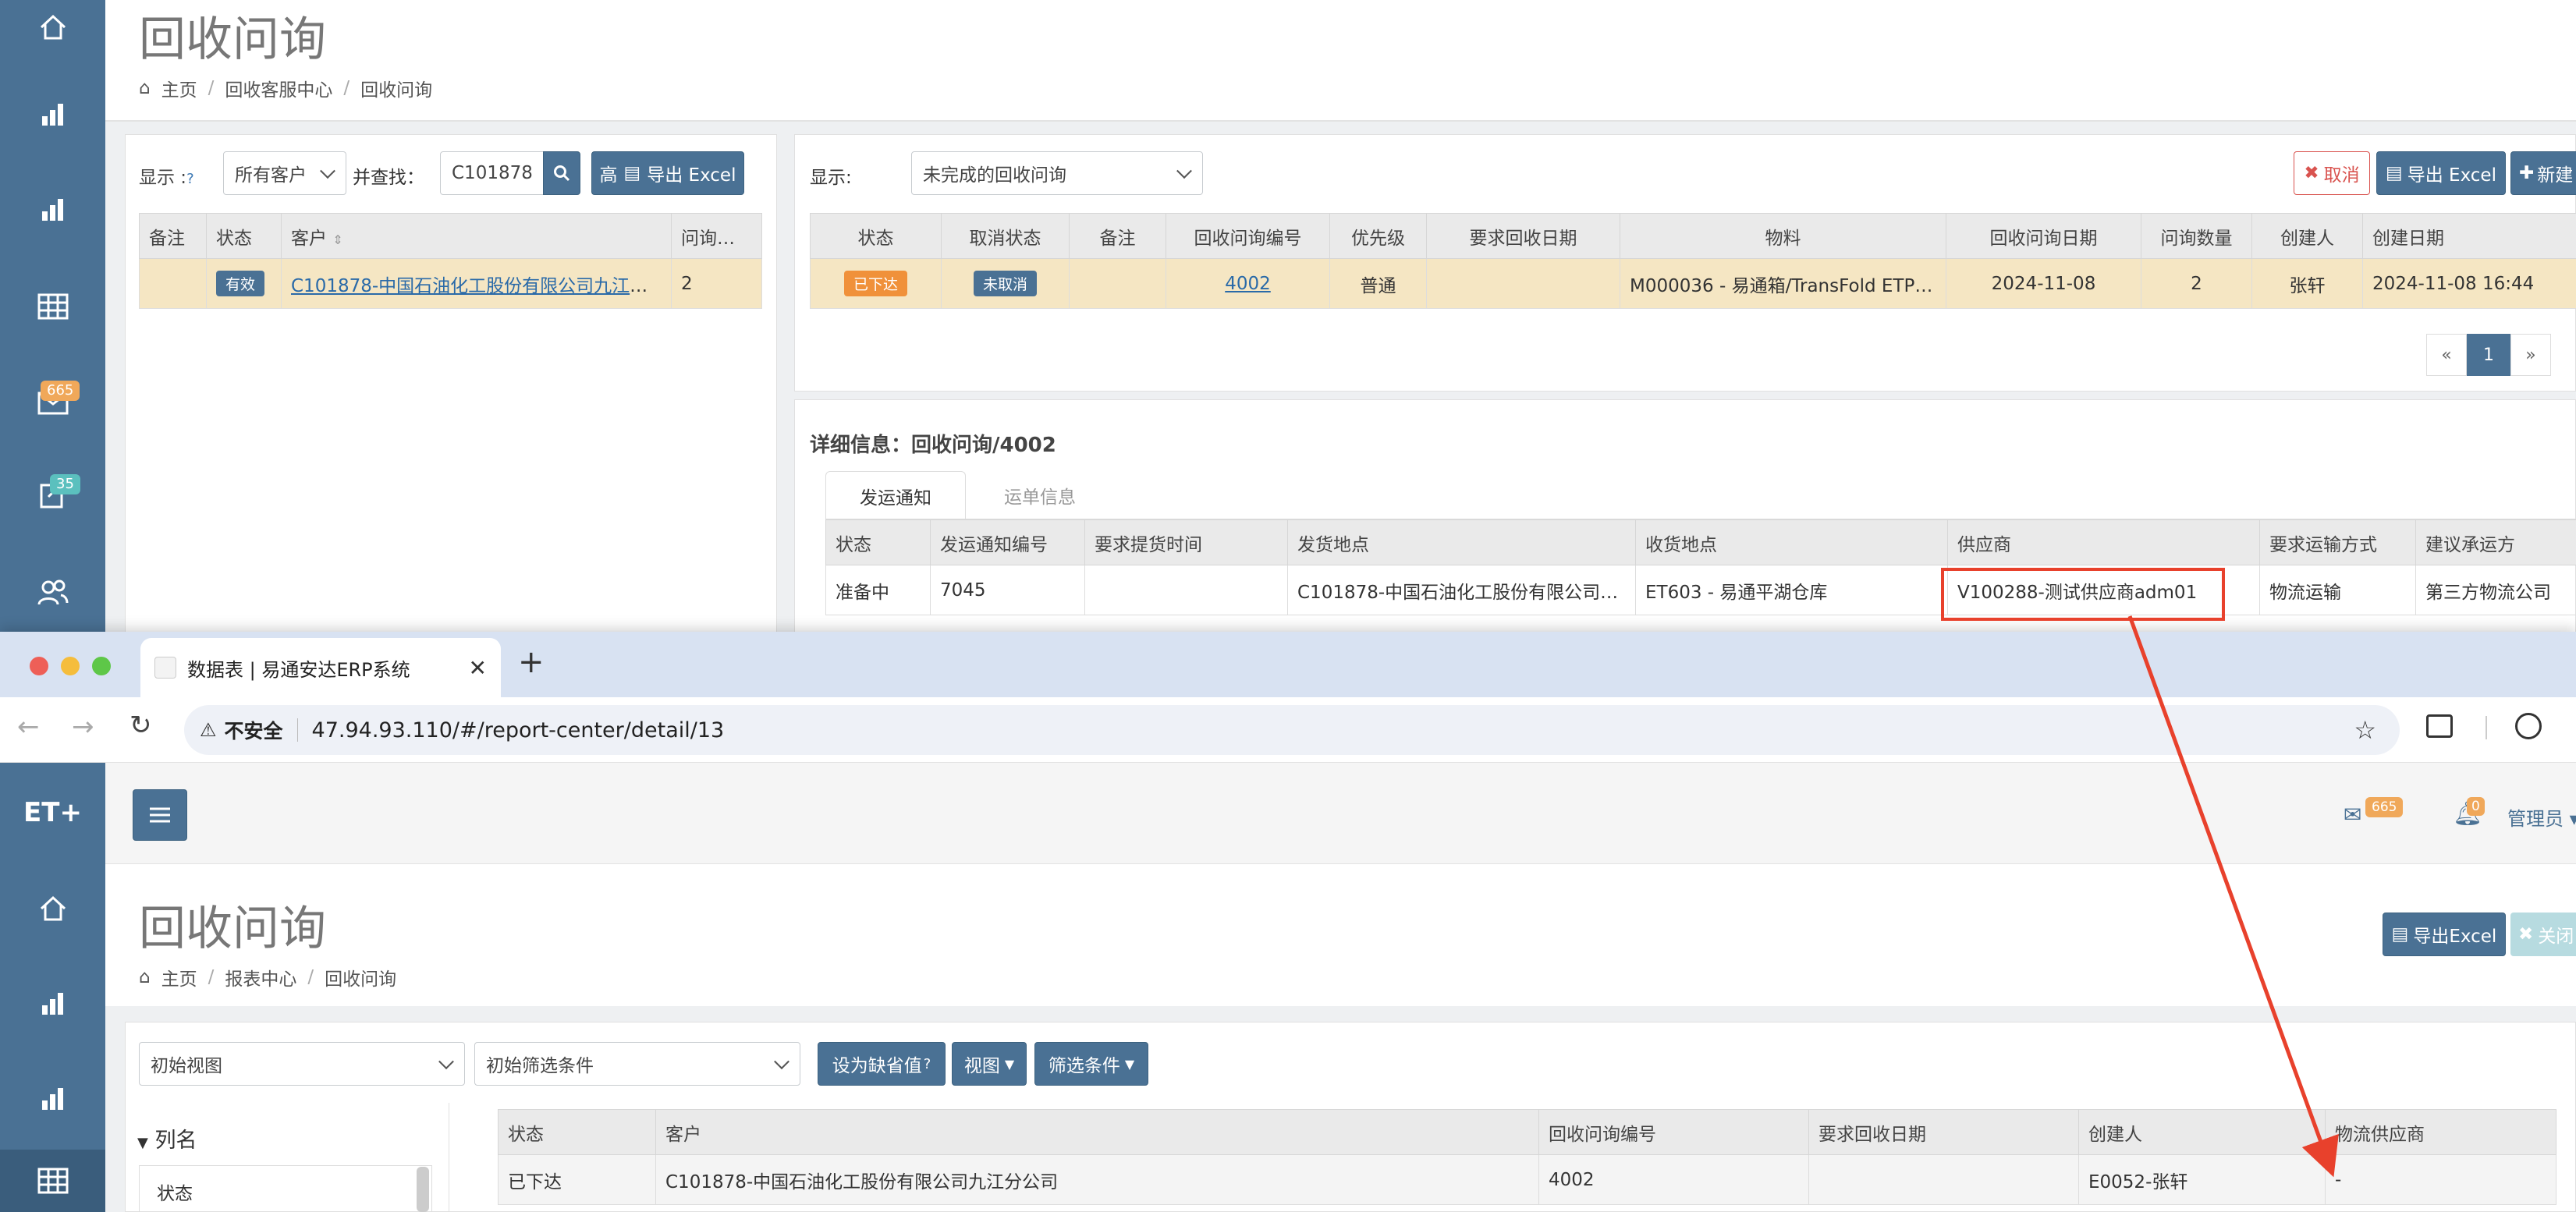 Image resolution: width=2576 pixels, height=1212 pixels. What do you see at coordinates (2233, 896) in the screenshot?
I see `annotation-arrow` at bounding box center [2233, 896].